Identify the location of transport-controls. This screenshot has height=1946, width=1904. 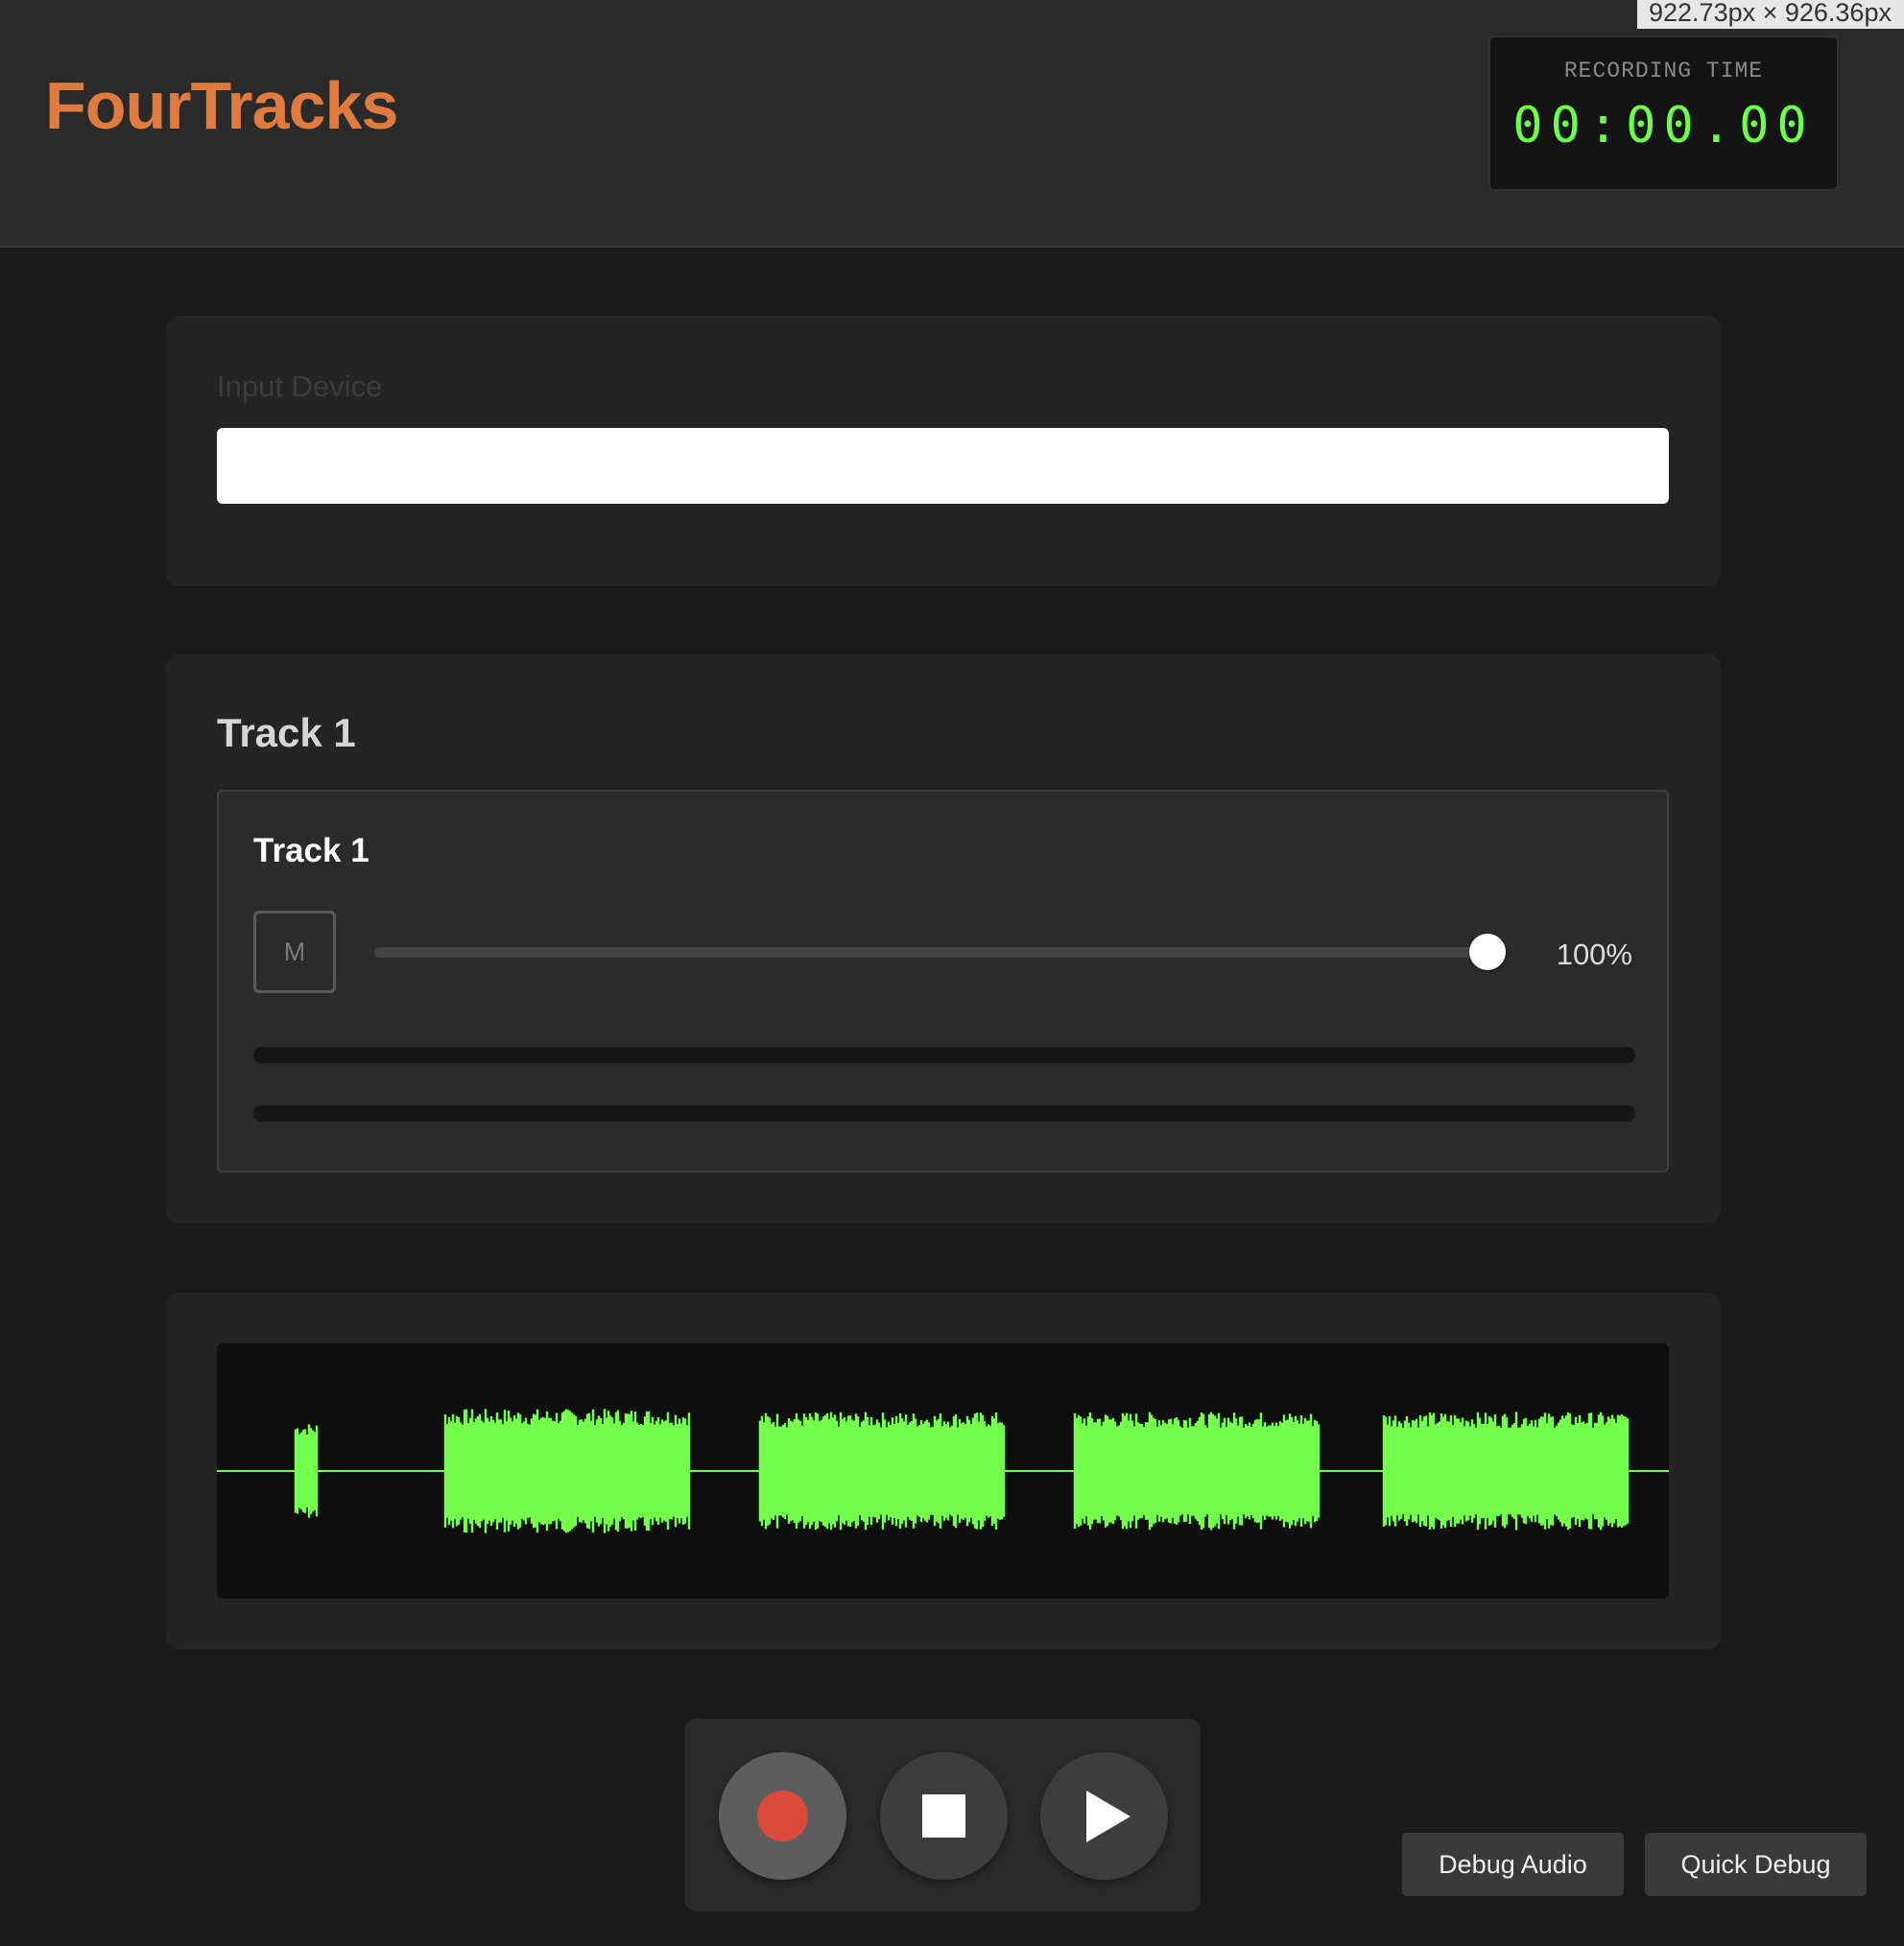
(943, 1815).